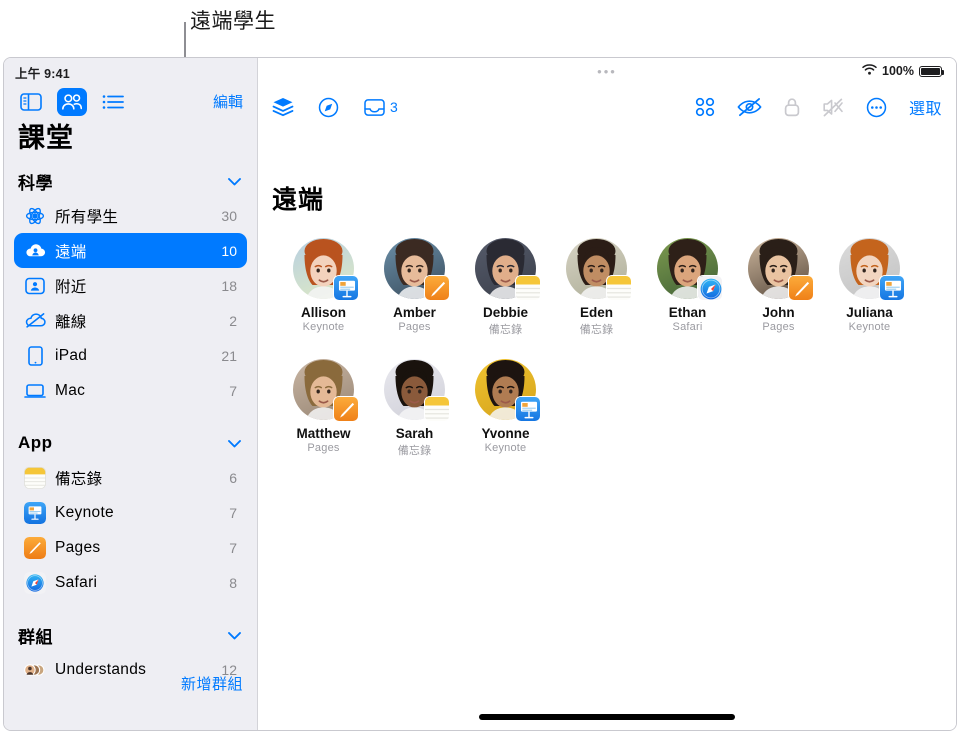 The width and height of the screenshot is (960, 734). I want to click on student-name: Matthew, so click(323, 433).